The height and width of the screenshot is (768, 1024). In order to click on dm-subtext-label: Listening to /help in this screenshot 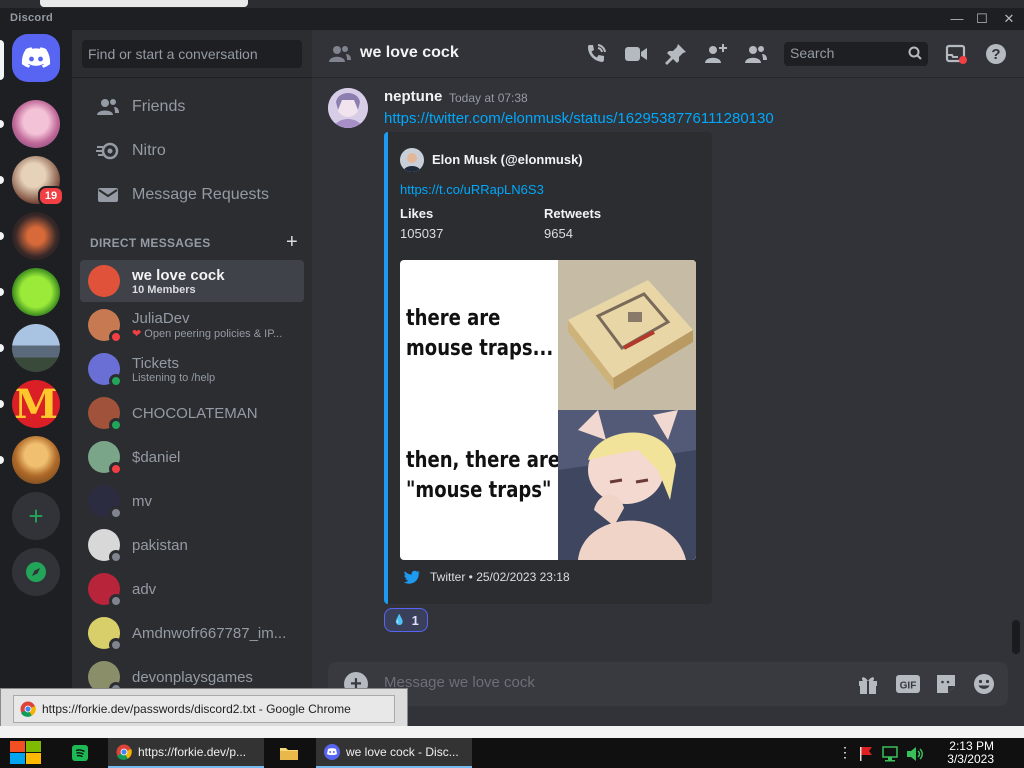, I will do `click(174, 377)`.